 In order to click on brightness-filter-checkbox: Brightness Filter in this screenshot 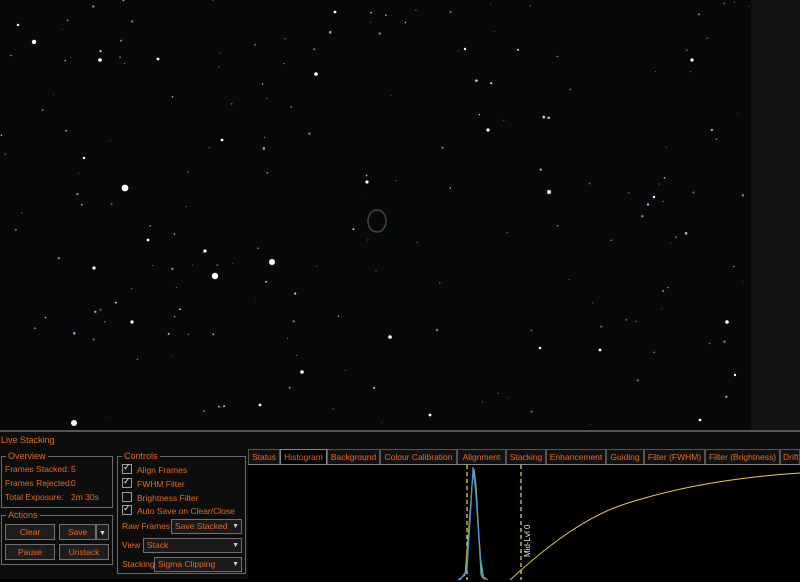, I will do `click(160, 497)`.